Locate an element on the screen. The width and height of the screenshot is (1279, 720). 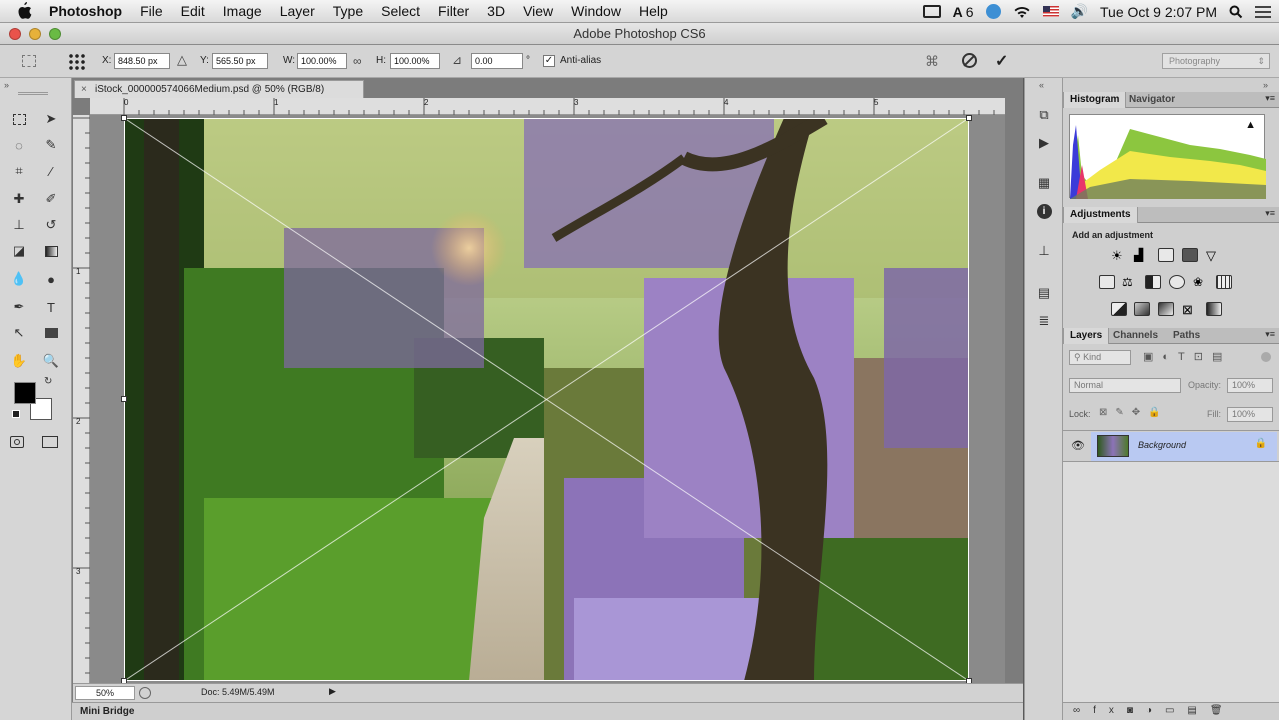
vertical-ruler: 1 2 3 is located at coordinates (81, 399).